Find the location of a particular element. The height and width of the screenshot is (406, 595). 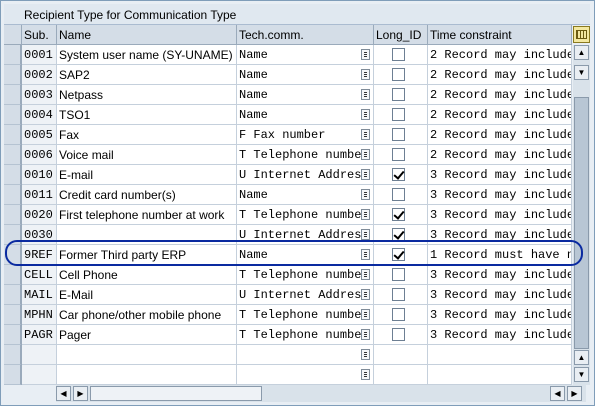

cell-sub: 0030 is located at coordinates (39, 235).